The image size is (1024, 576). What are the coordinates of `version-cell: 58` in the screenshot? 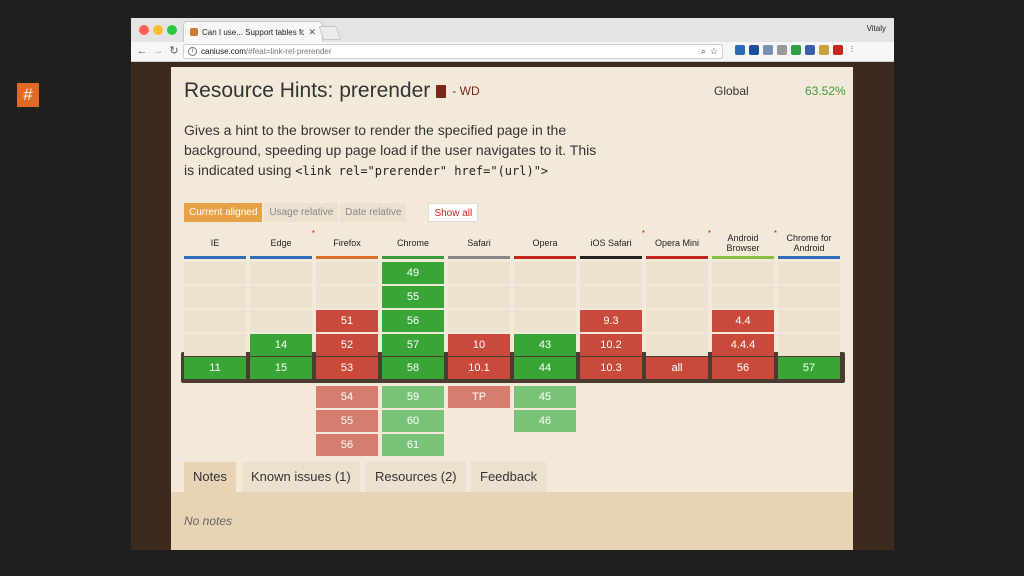 It's located at (413, 368).